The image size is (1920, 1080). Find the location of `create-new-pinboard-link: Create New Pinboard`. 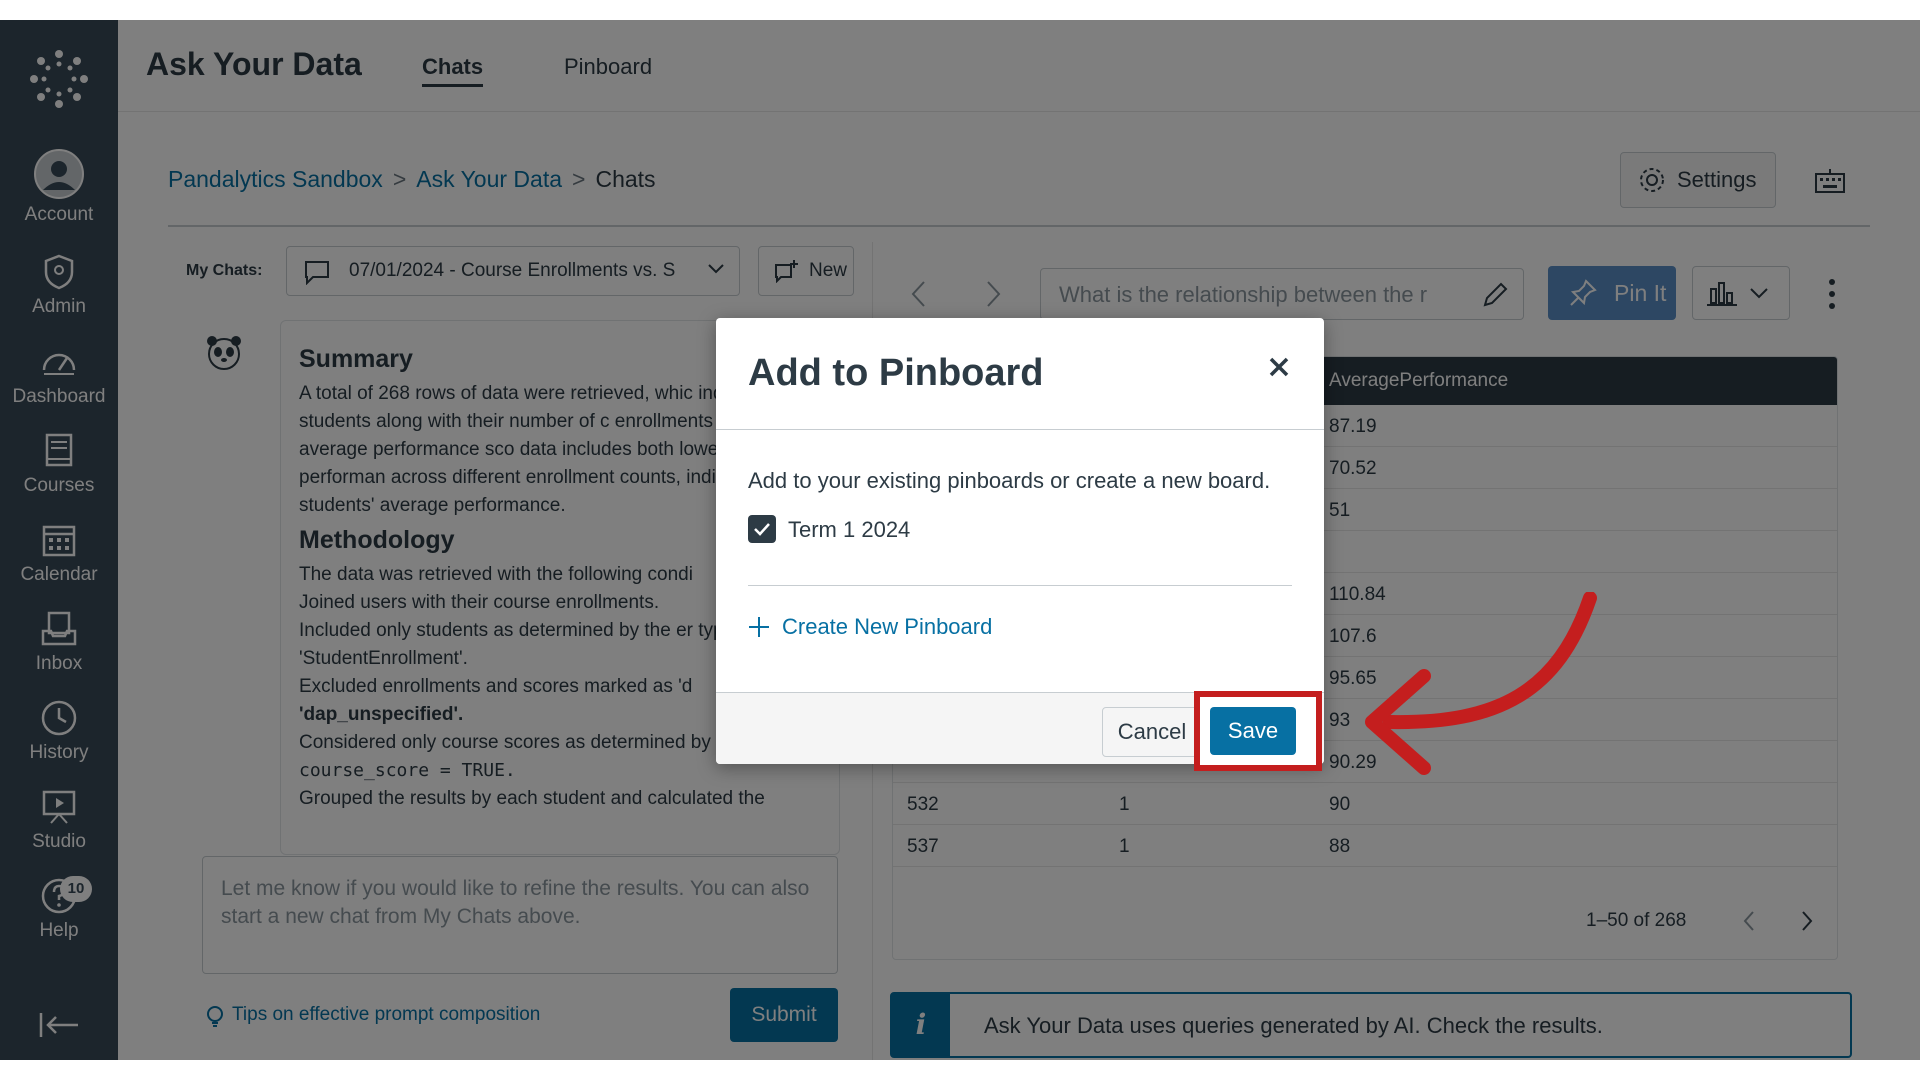

create-new-pinboard-link: Create New Pinboard is located at coordinates (870, 627).